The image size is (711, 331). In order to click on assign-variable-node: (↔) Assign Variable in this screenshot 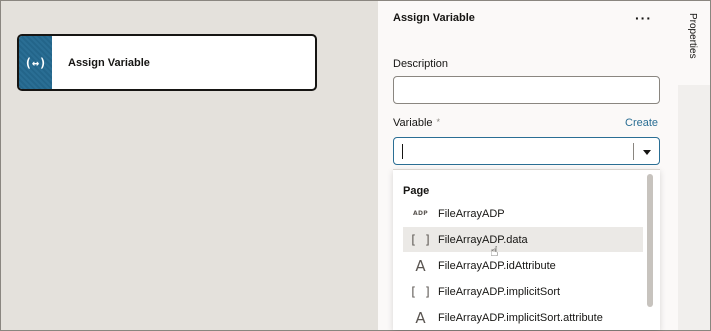, I will do `click(167, 62)`.